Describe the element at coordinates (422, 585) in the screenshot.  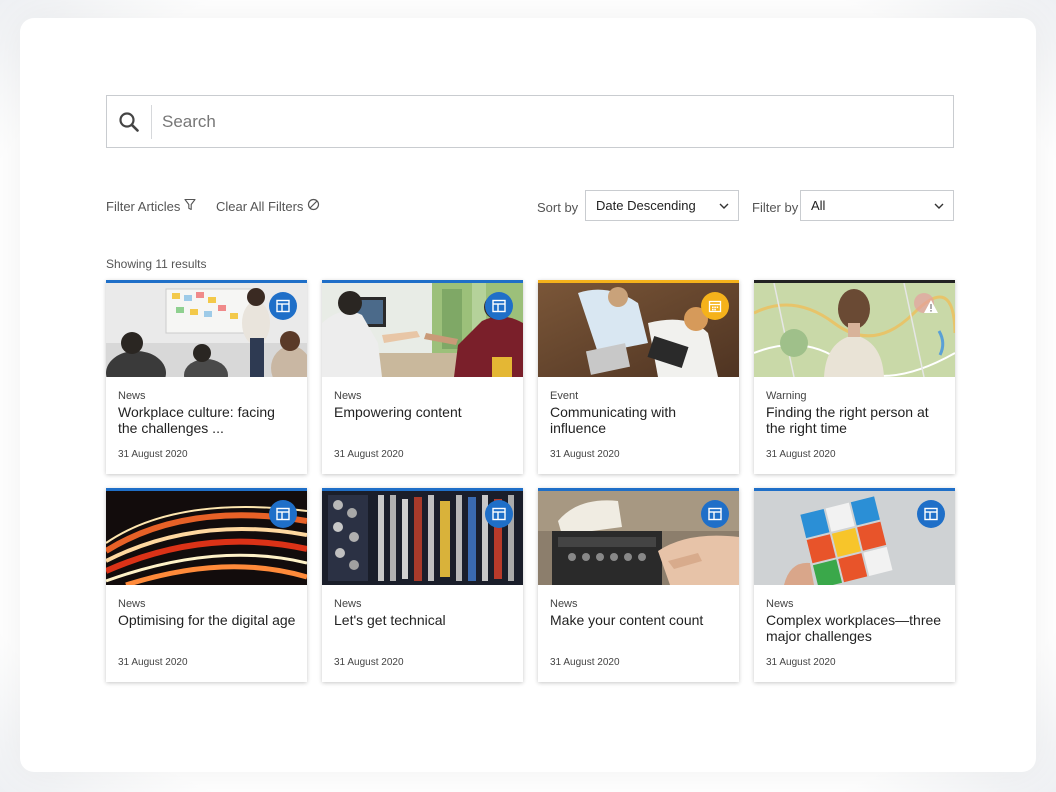
I see `article-card: News Let's get technical 31 August 2020` at that location.